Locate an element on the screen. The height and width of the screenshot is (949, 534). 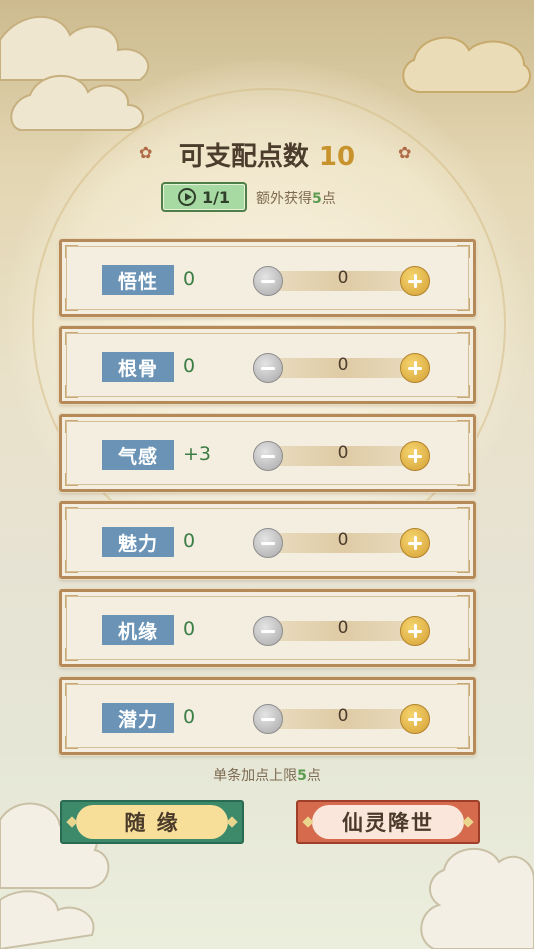
available-points-value: 10 is located at coordinates (337, 157).